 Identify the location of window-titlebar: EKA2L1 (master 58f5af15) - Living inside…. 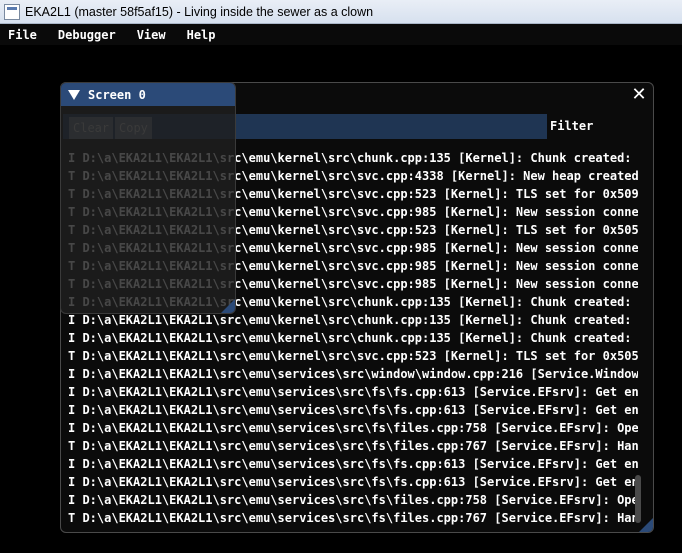
(341, 12).